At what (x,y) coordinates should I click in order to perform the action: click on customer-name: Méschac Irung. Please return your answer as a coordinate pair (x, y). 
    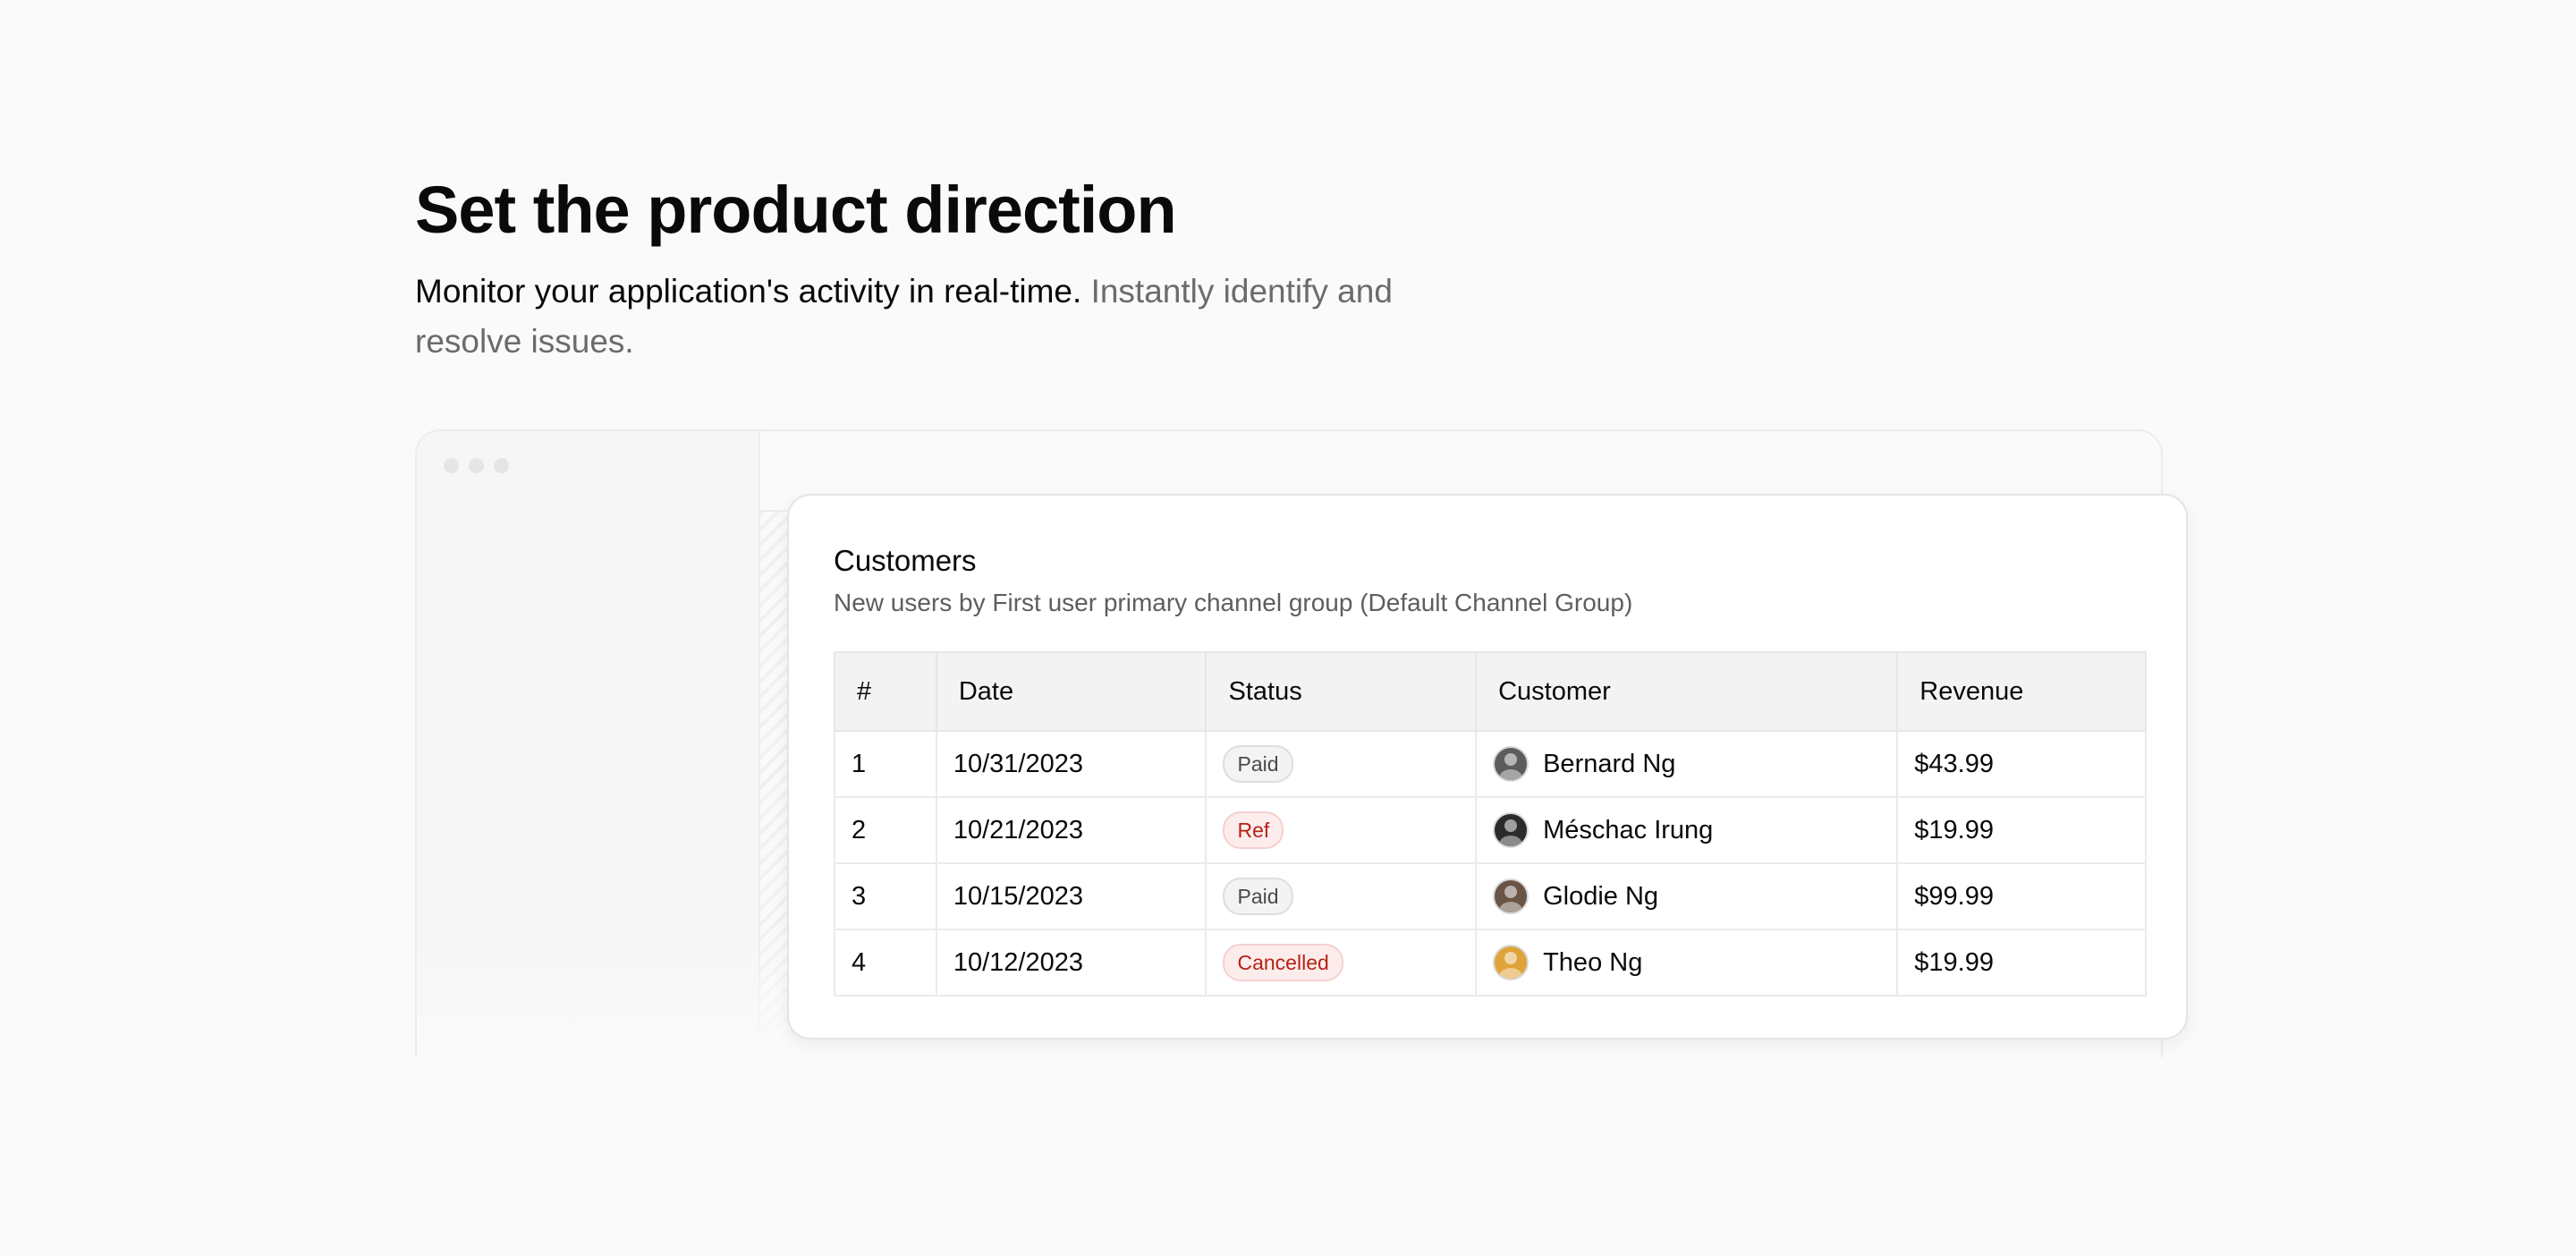
    Looking at the image, I should click on (1628, 829).